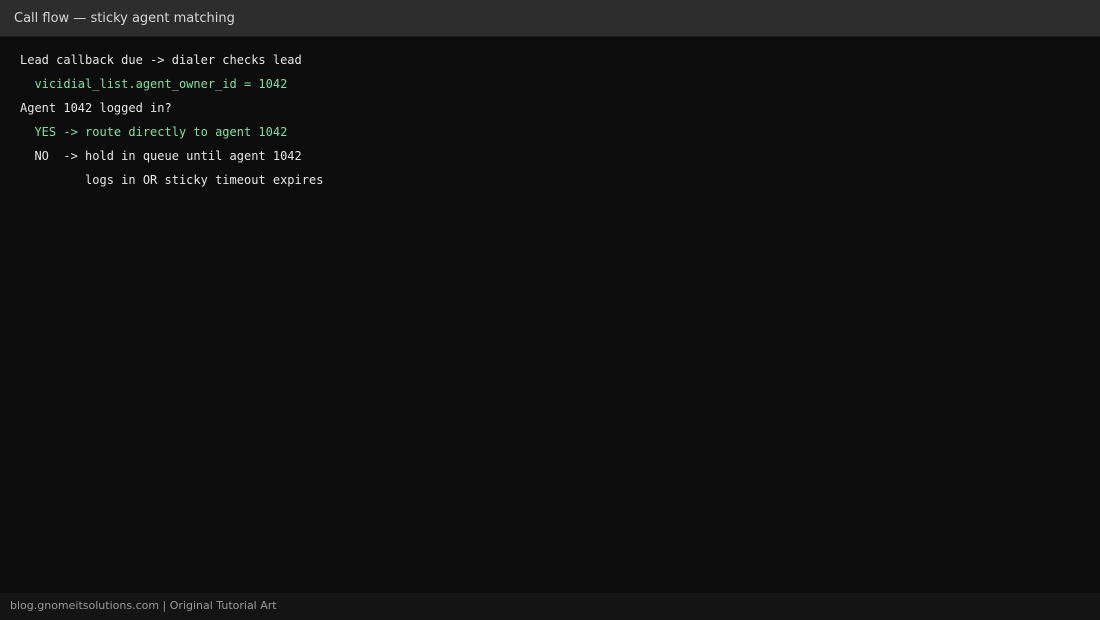 The width and height of the screenshot is (1100, 620). Describe the element at coordinates (154, 84) in the screenshot. I see `code-line: vicidial_list.agent_owner_id = 1042` at that location.